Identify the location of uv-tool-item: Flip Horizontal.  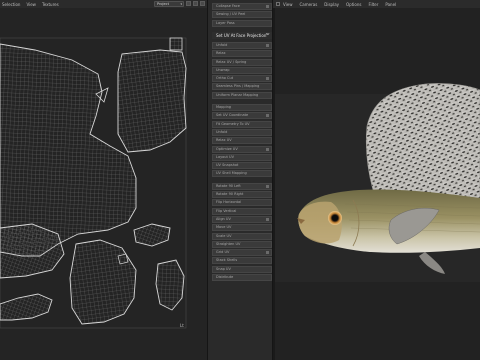
(242, 203).